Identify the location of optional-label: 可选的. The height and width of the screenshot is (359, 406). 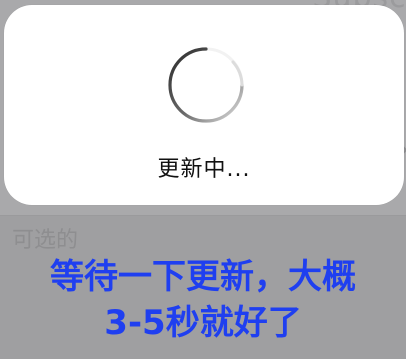
(45, 240).